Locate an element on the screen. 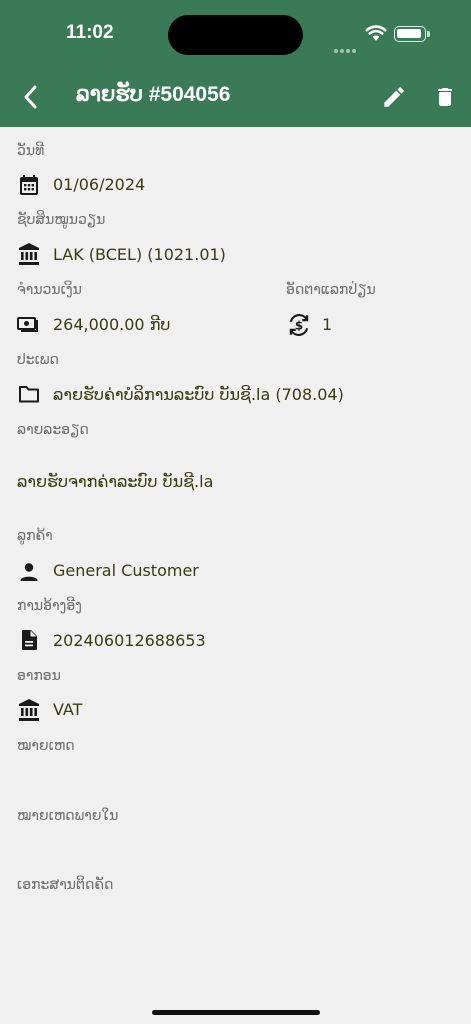 The width and height of the screenshot is (471, 1024). dynamic-island is located at coordinates (235, 35).